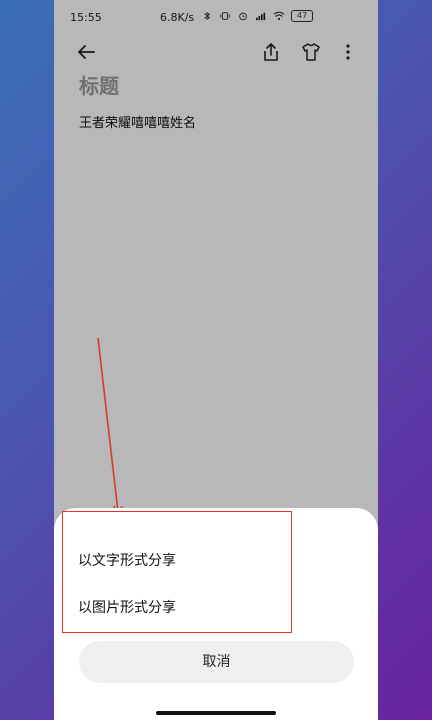  I want to click on cancel-button: 取消, so click(216, 662).